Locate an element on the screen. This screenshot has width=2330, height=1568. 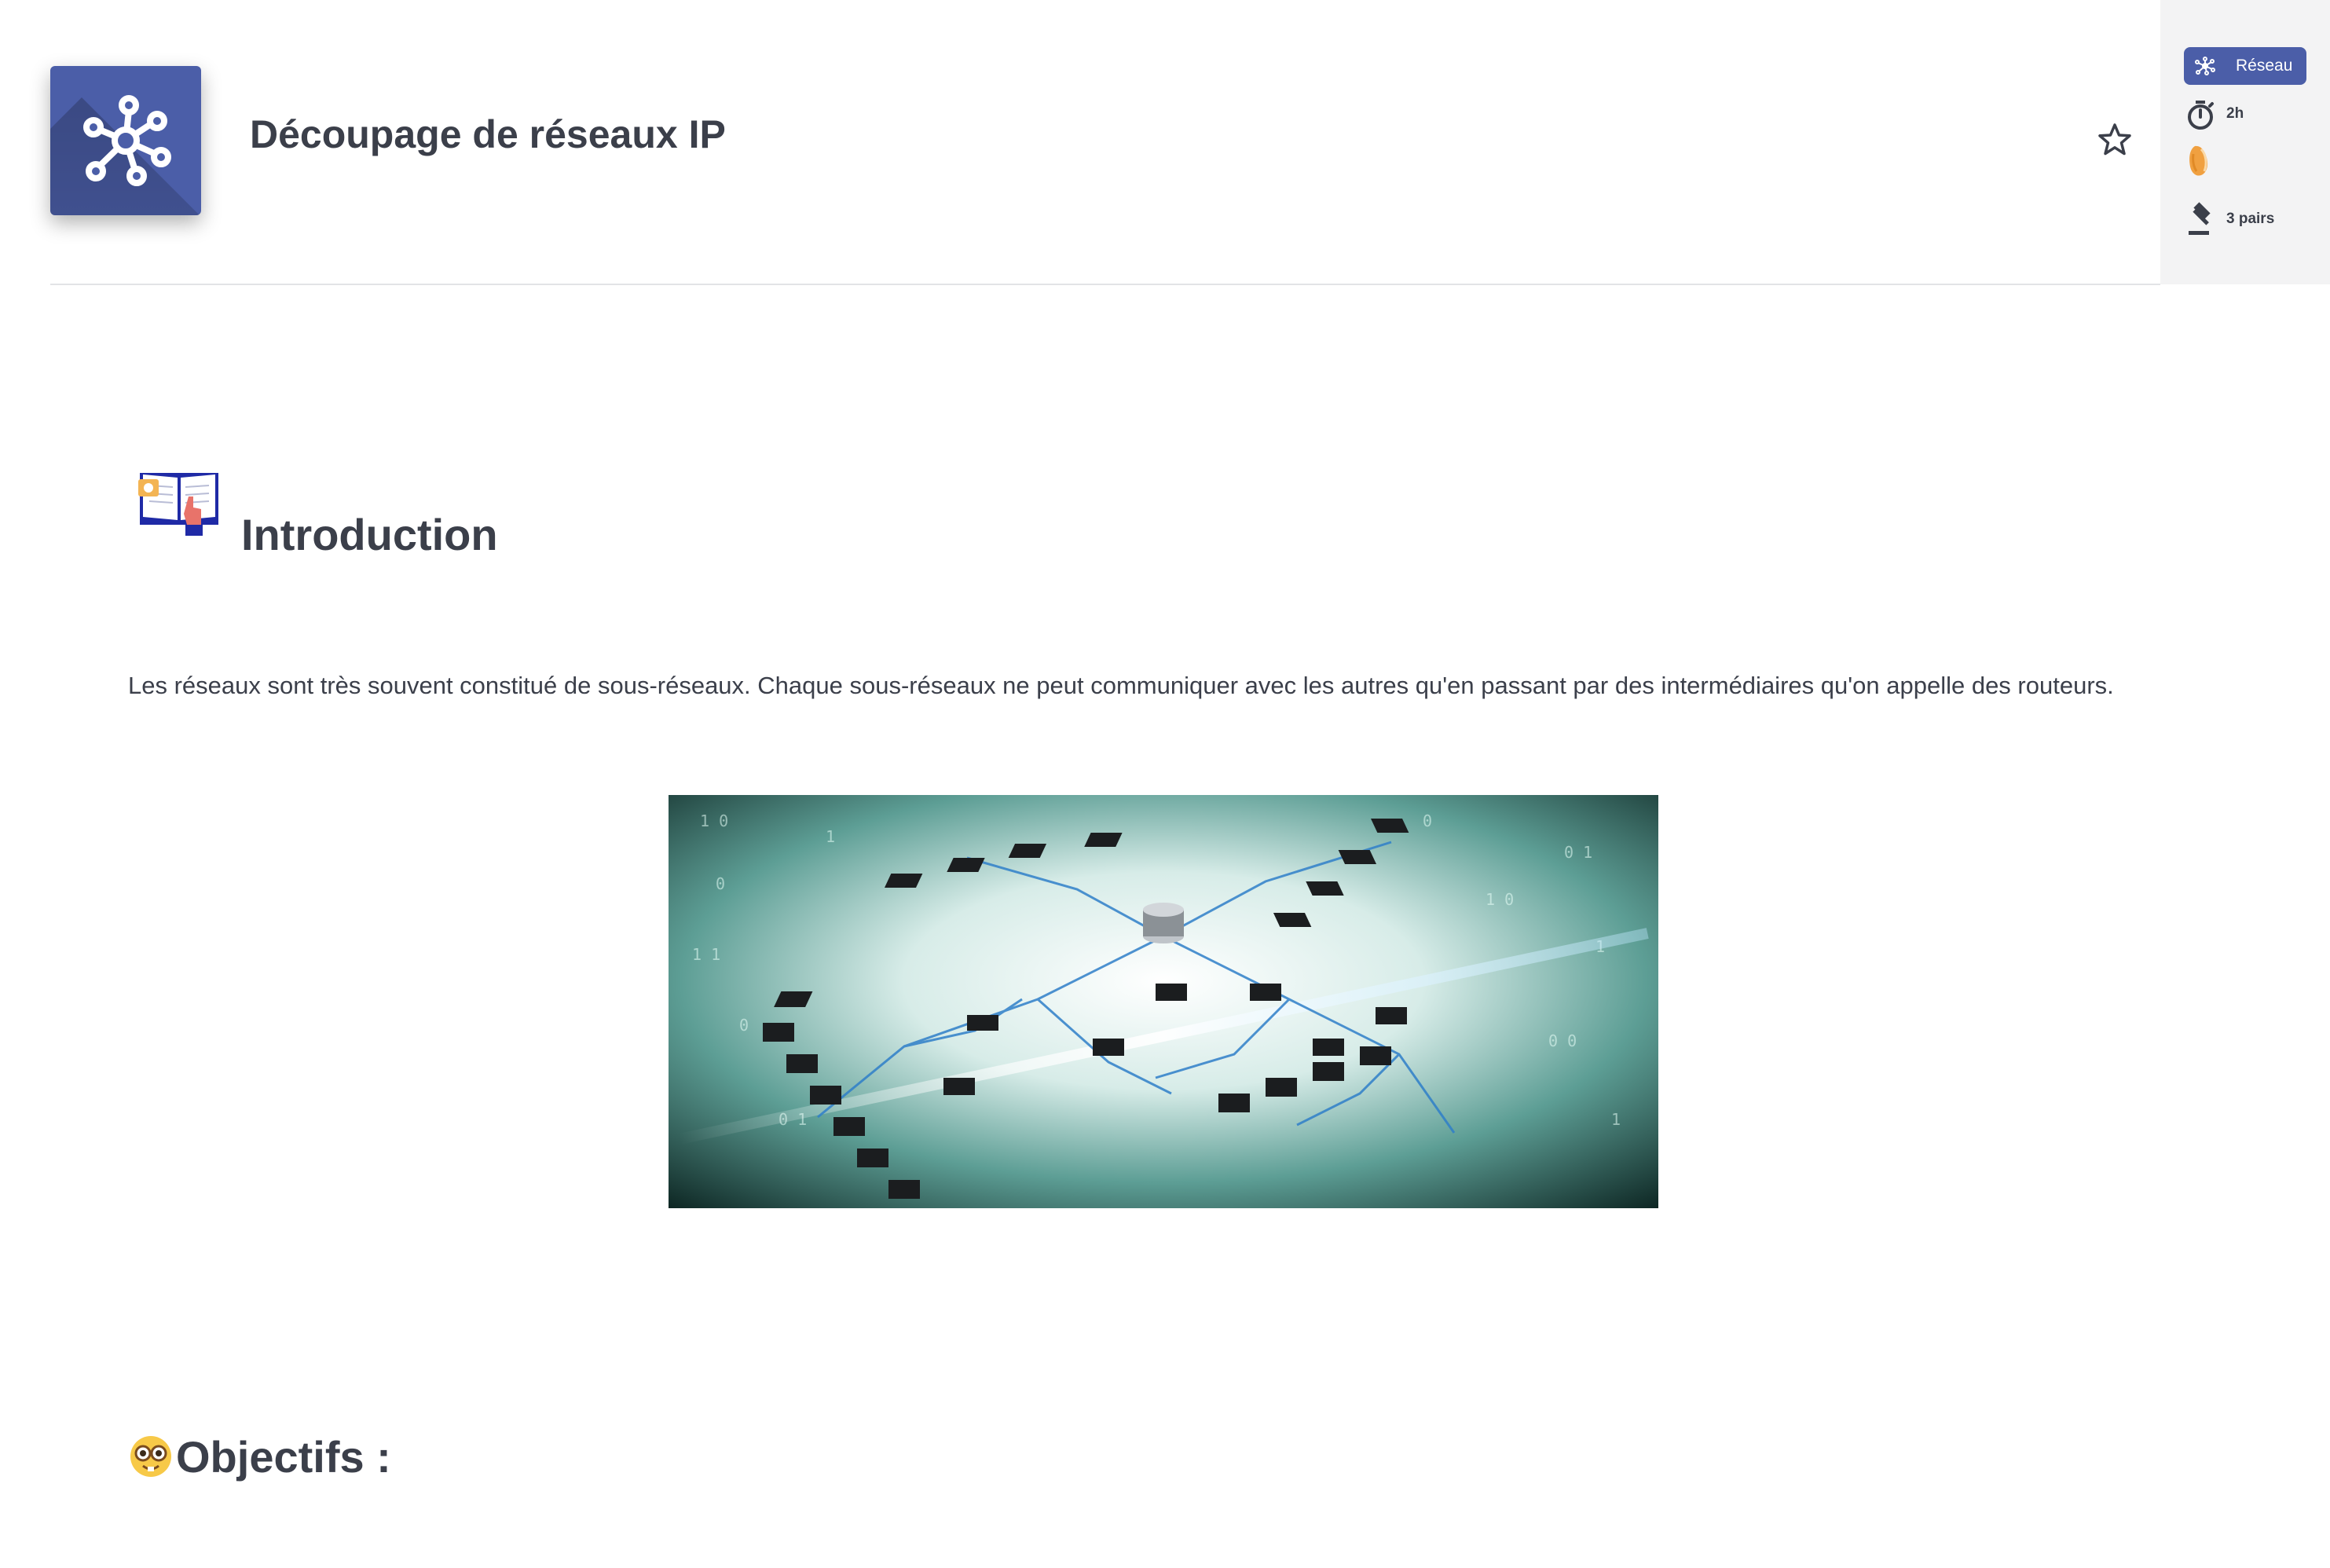
level-row is located at coordinates (2209, 161).